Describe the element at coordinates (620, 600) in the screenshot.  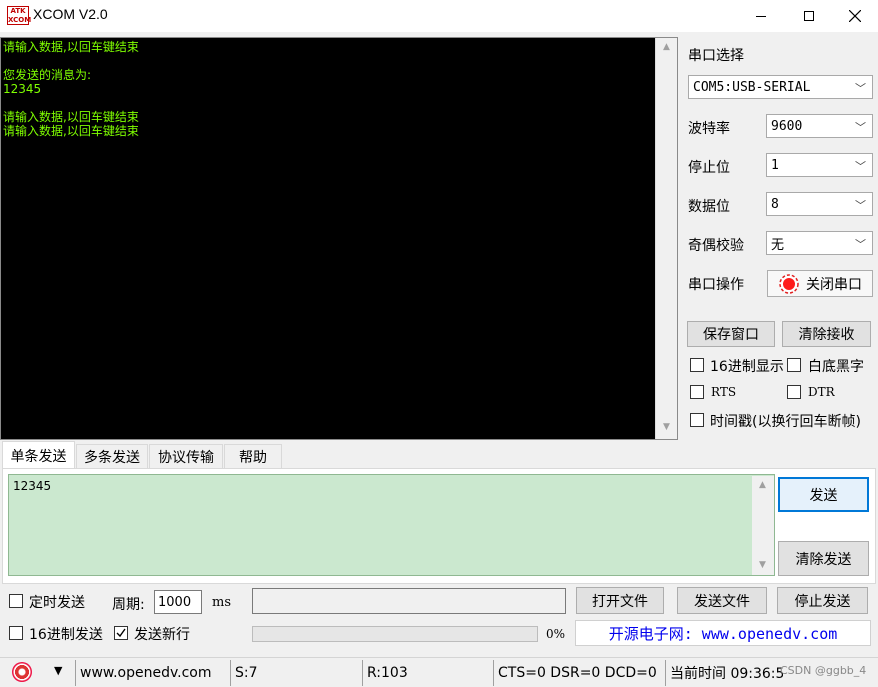
I see `open-file-button: 打开文件` at that location.